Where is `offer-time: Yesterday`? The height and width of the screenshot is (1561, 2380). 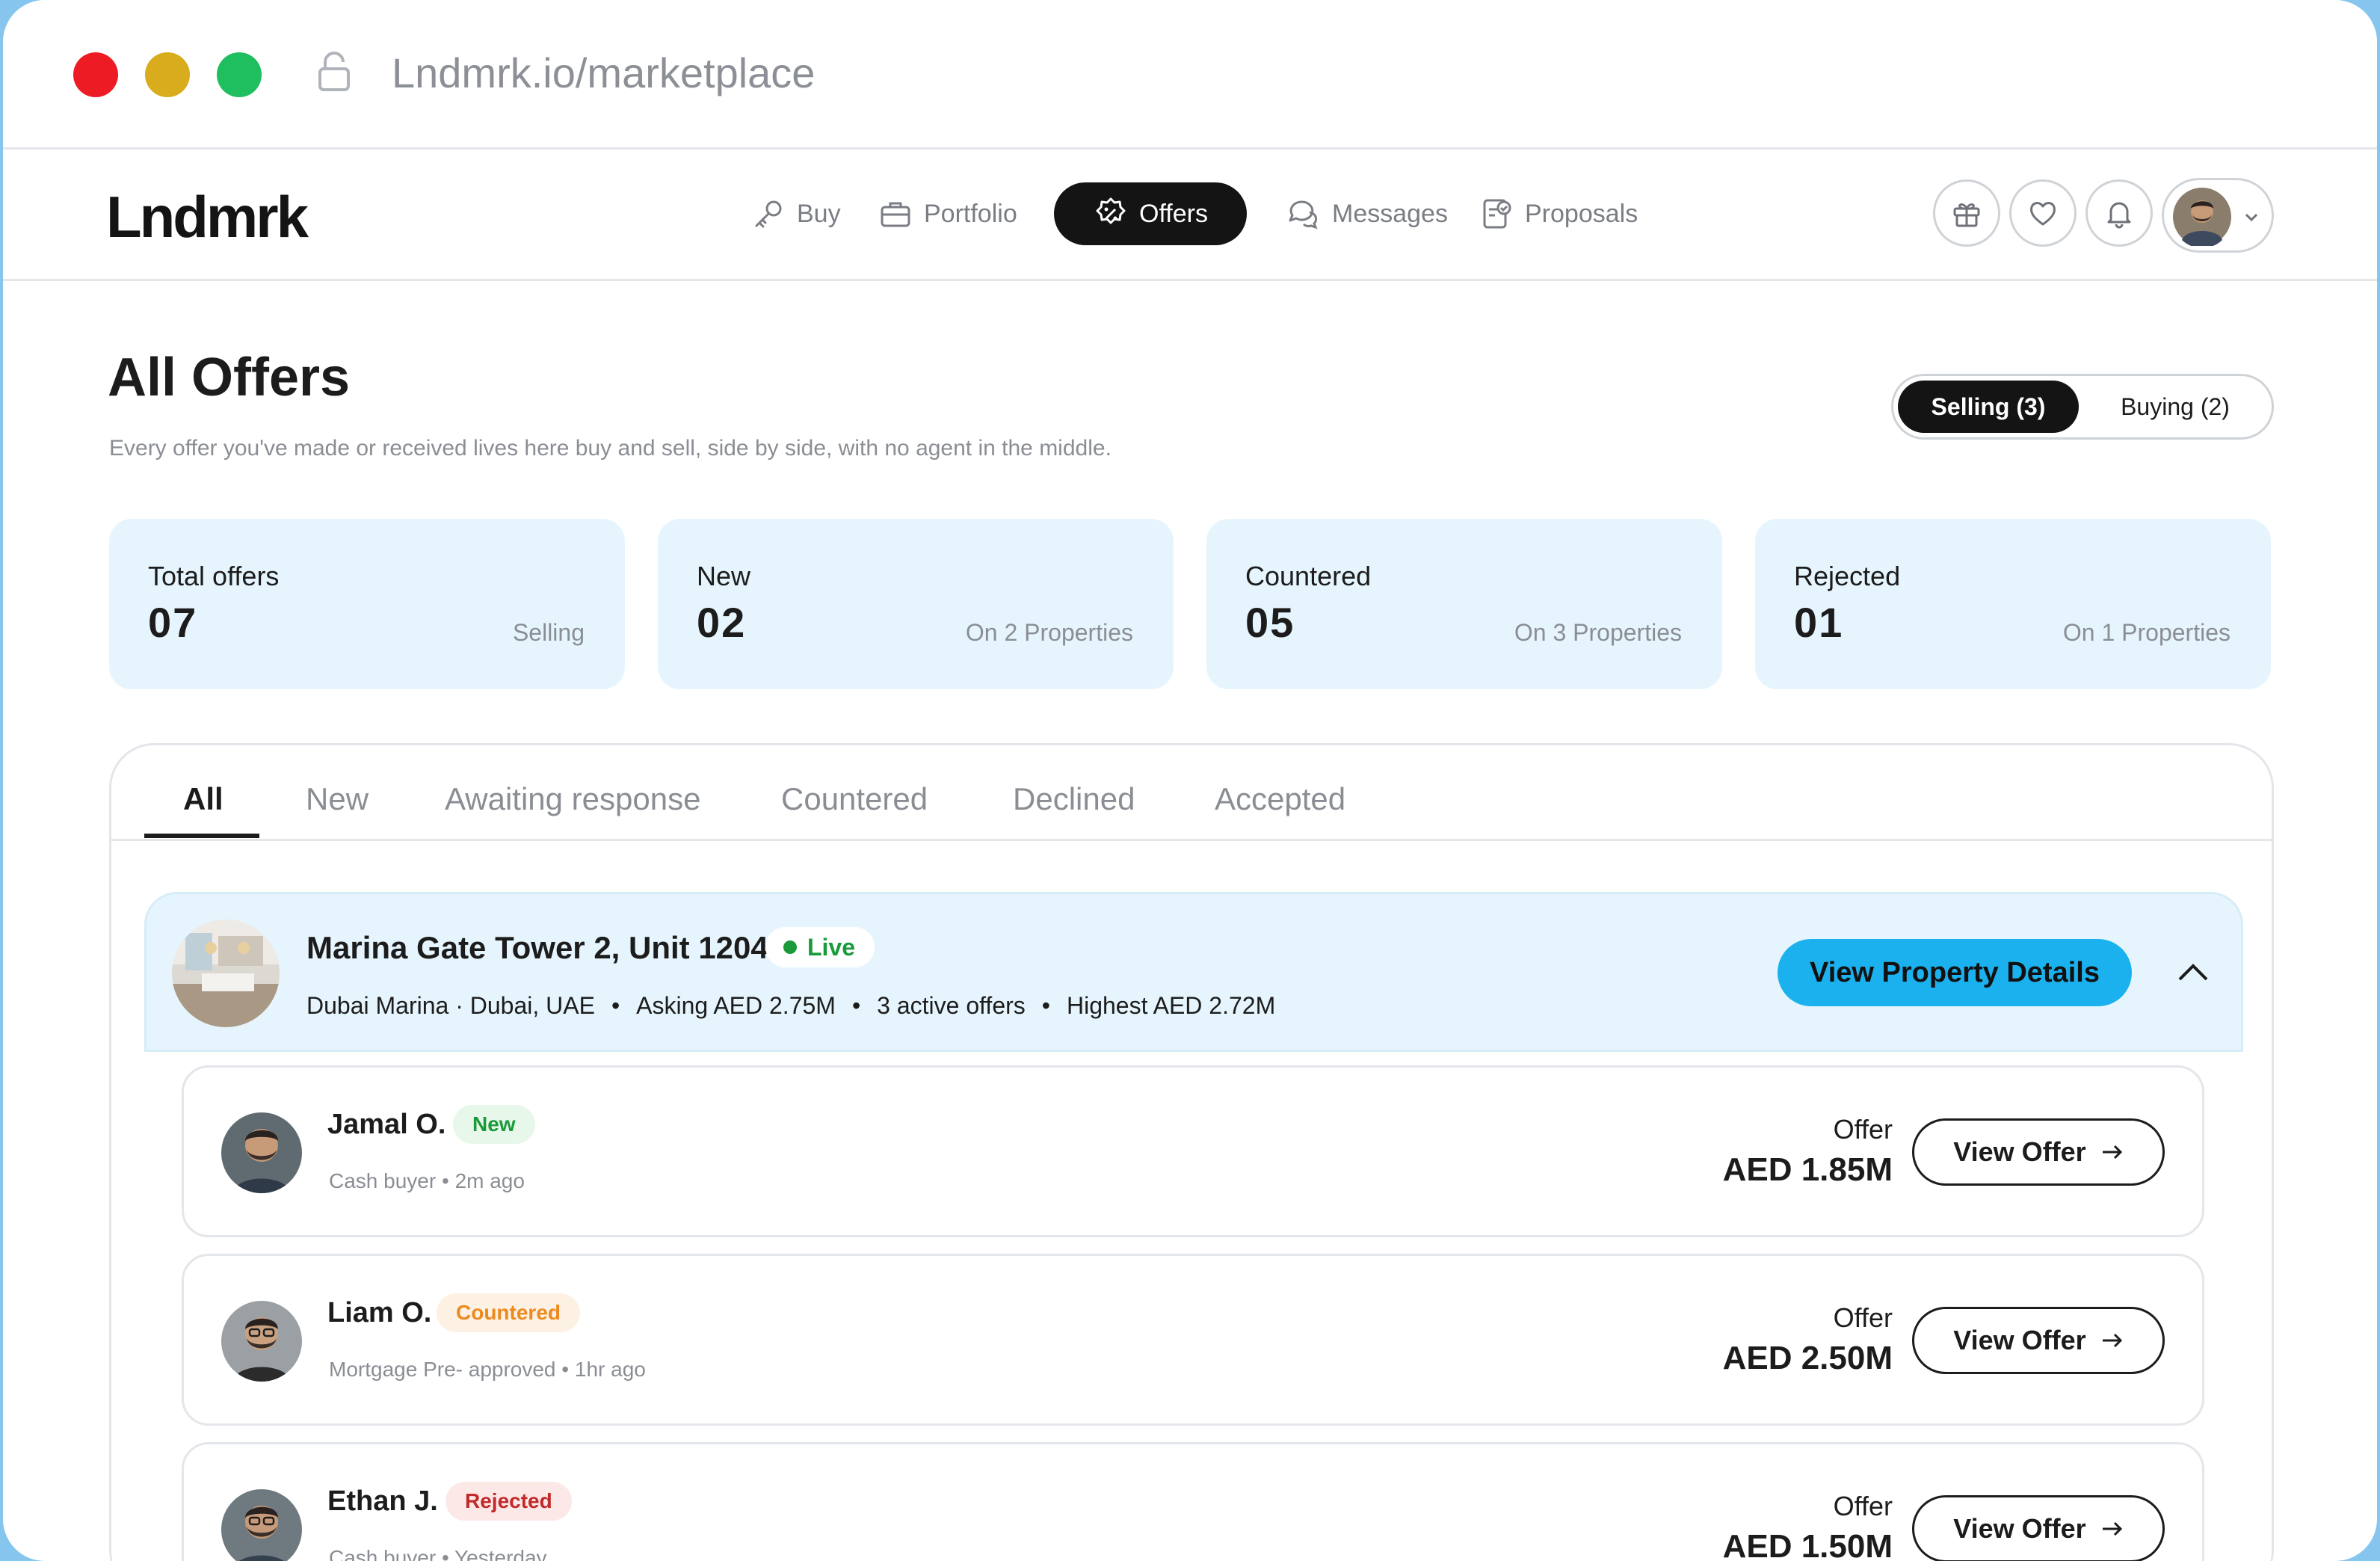
offer-time: Yesterday is located at coordinates (500, 1554).